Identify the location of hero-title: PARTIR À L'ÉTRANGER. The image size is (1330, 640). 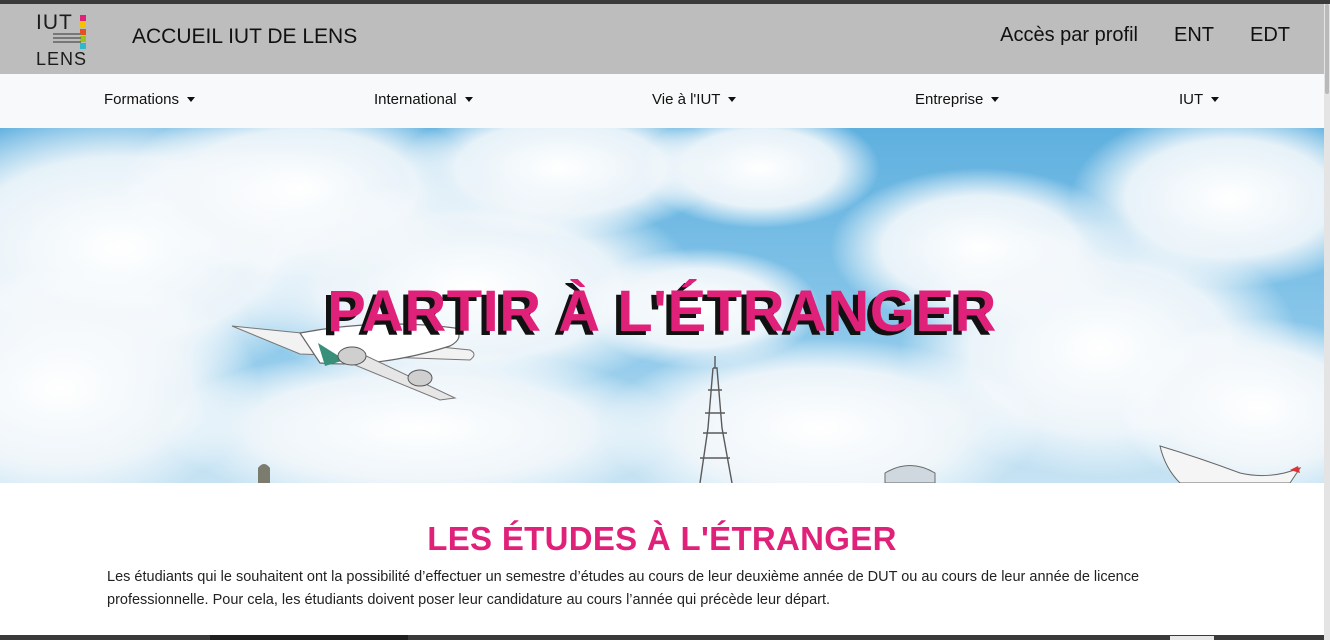
(662, 311).